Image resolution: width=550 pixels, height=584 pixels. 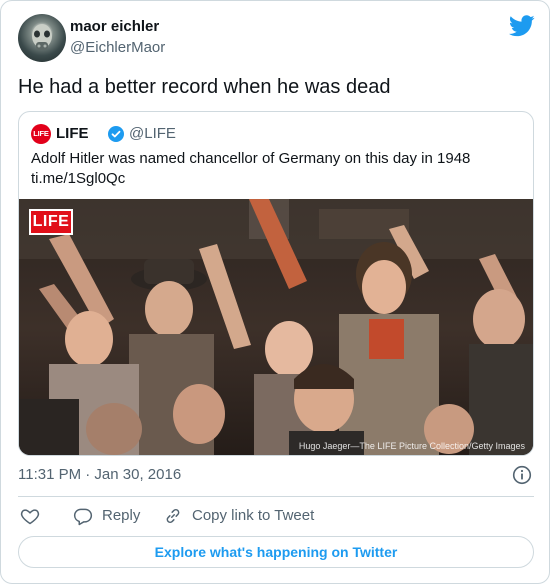 I want to click on tweet-text: He had a better record when he was dead, so click(x=204, y=87).